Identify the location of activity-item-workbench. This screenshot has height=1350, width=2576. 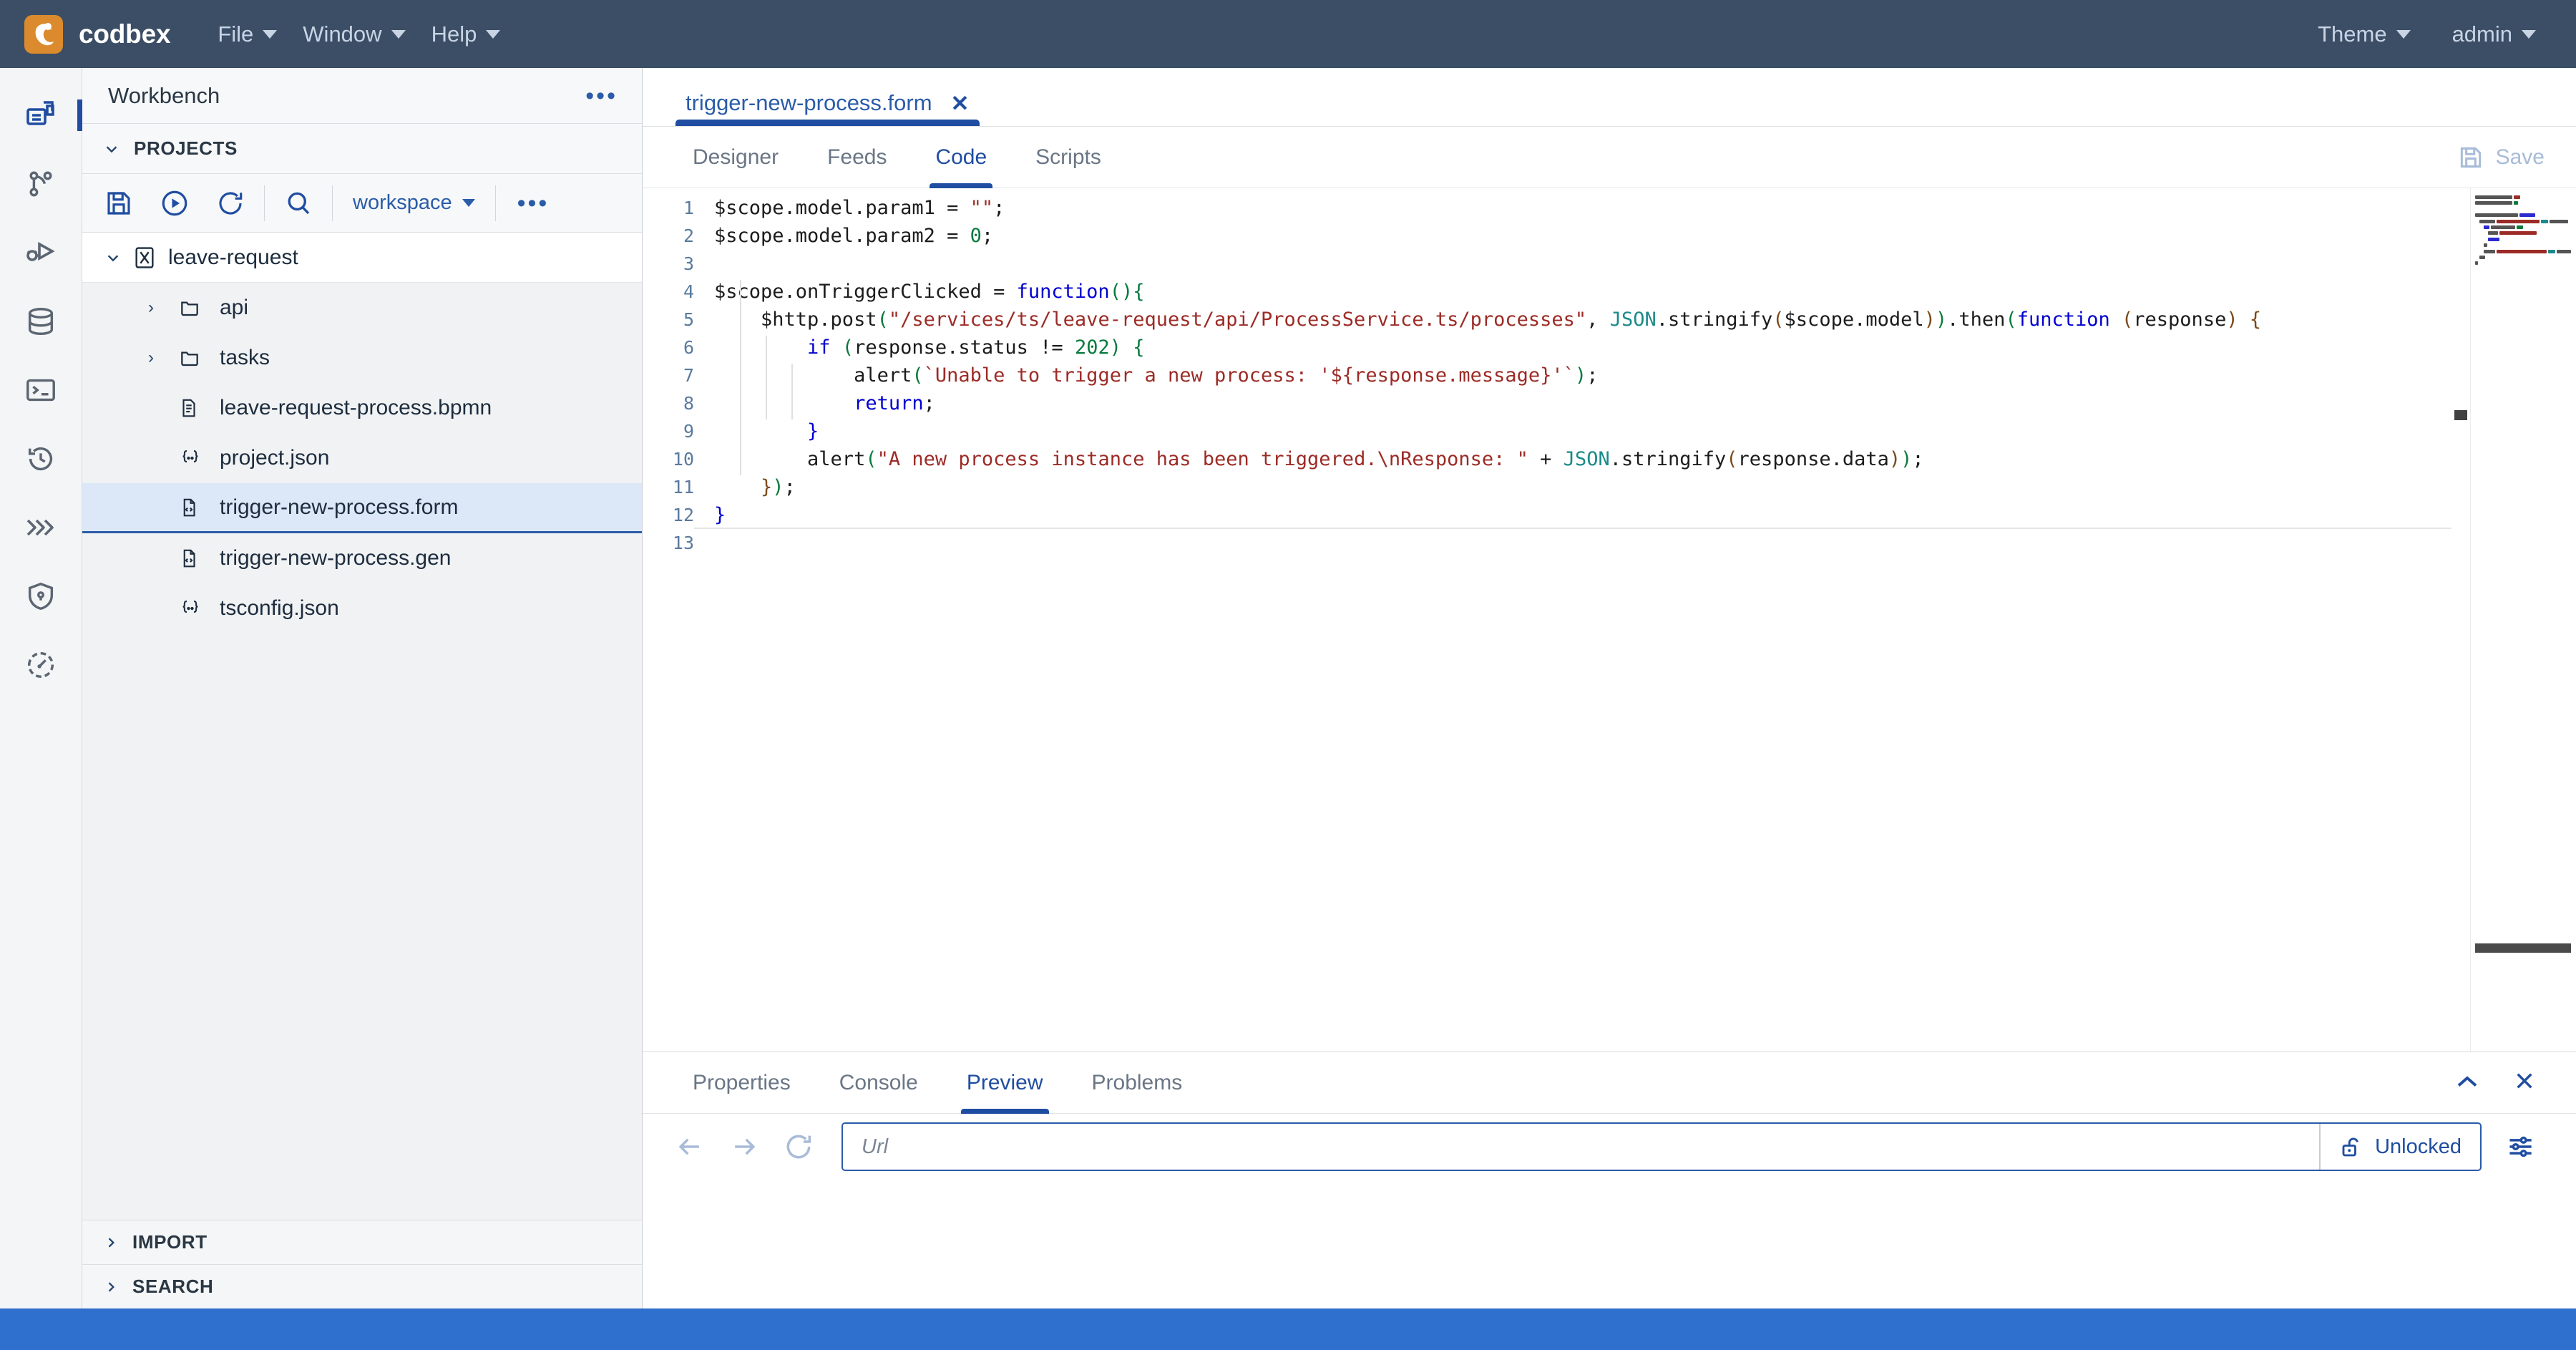
(41, 115).